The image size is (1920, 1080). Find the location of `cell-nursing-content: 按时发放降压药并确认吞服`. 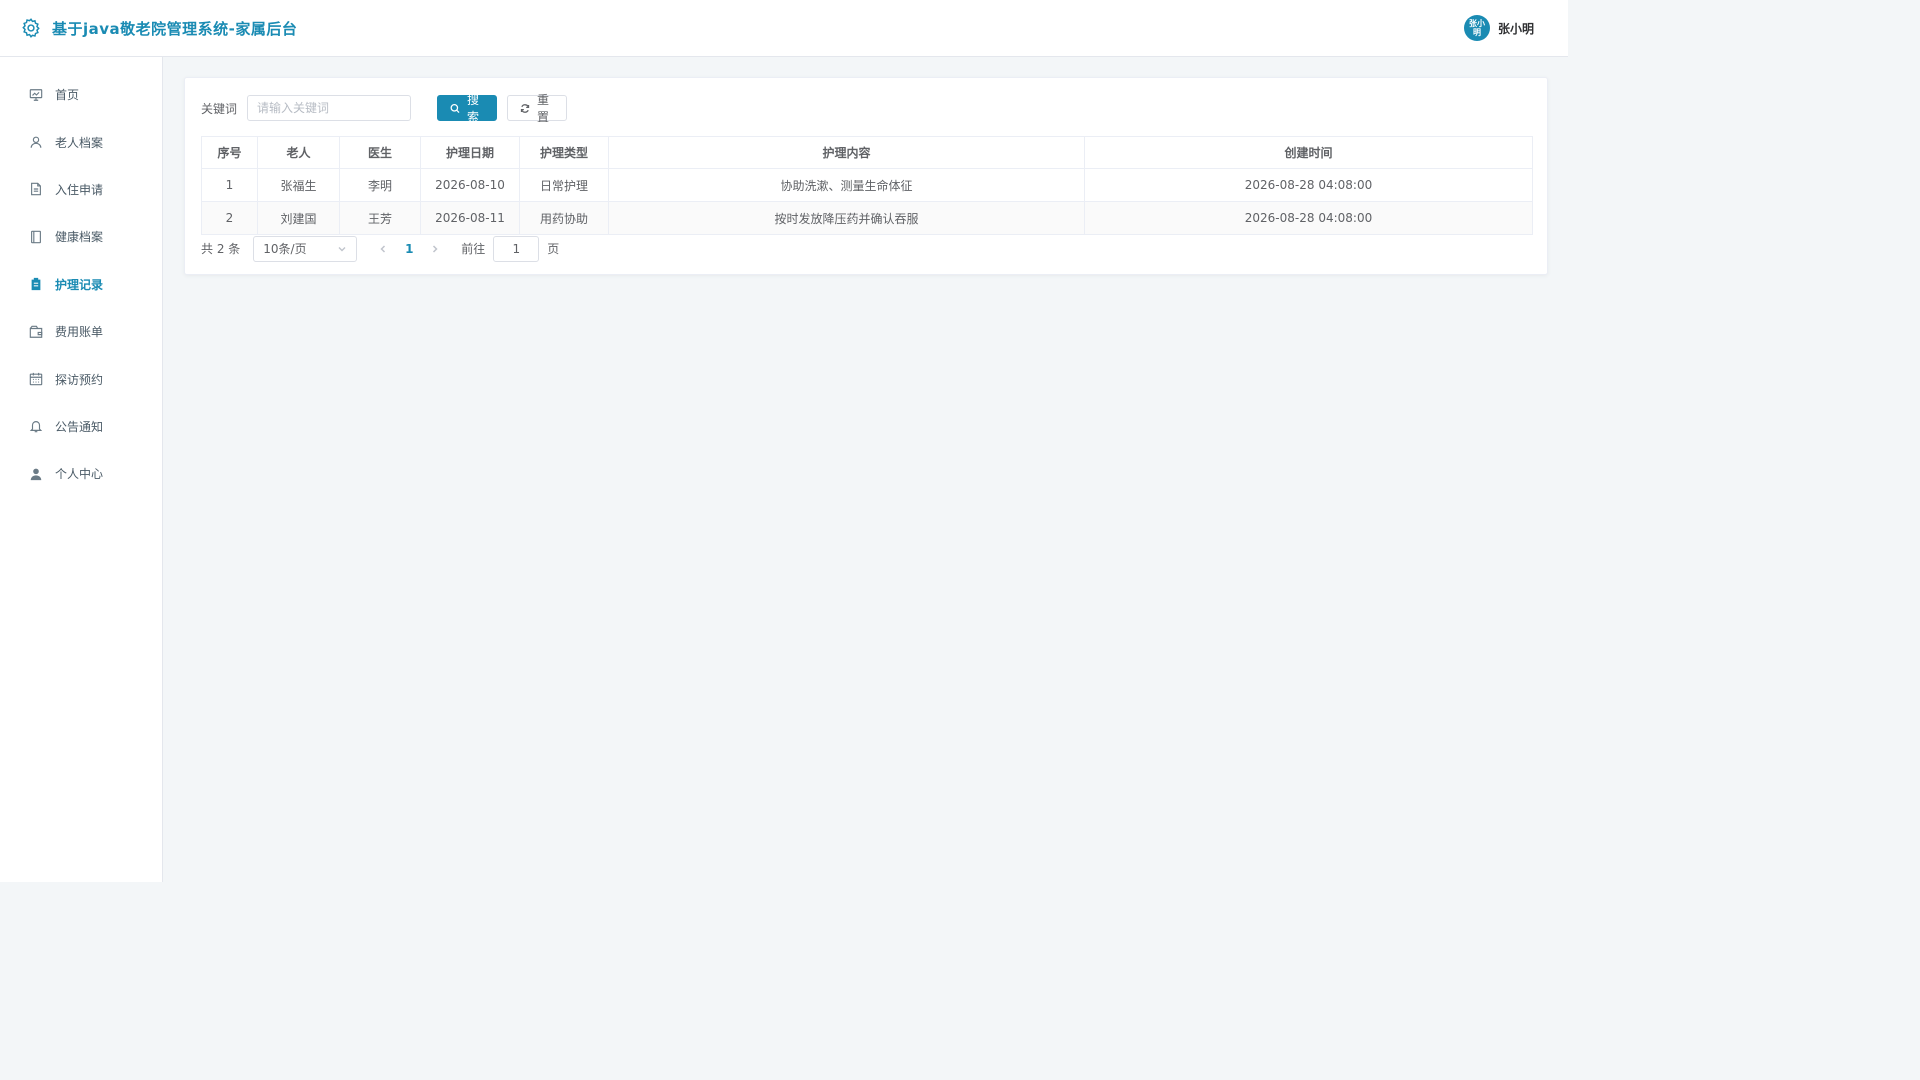

cell-nursing-content: 按时发放降压药并确认吞服 is located at coordinates (846, 218).